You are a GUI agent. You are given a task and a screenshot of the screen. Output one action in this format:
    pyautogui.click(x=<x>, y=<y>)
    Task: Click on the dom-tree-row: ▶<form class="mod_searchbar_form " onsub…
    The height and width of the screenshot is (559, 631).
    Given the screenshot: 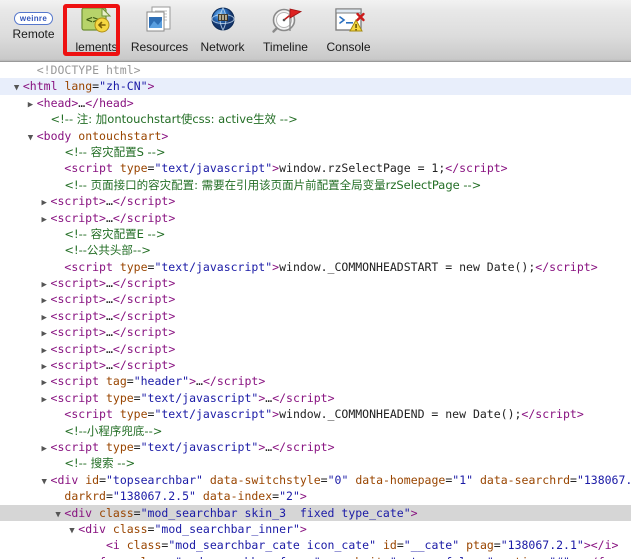 What is the action you would take?
    pyautogui.click(x=315, y=556)
    